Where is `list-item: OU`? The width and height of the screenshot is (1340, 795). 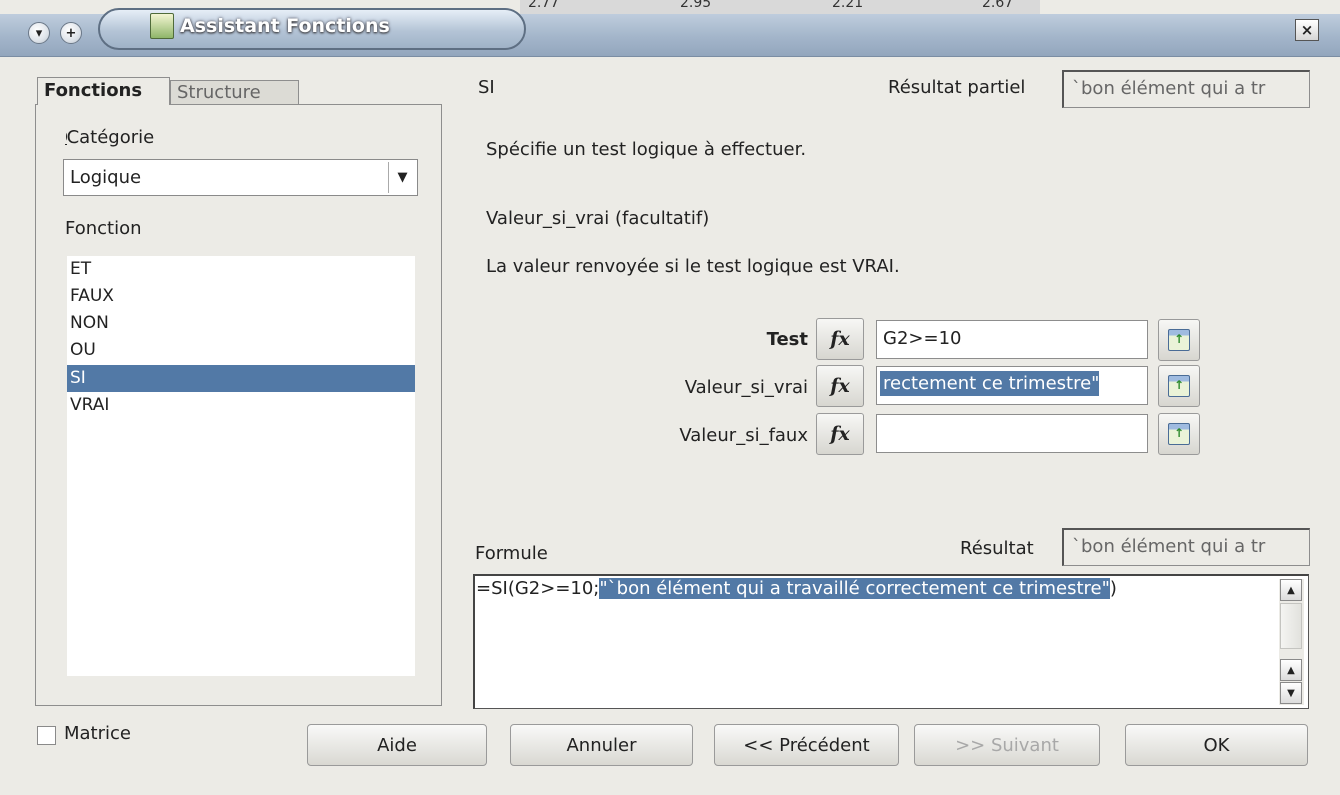
list-item: OU is located at coordinates (241, 350).